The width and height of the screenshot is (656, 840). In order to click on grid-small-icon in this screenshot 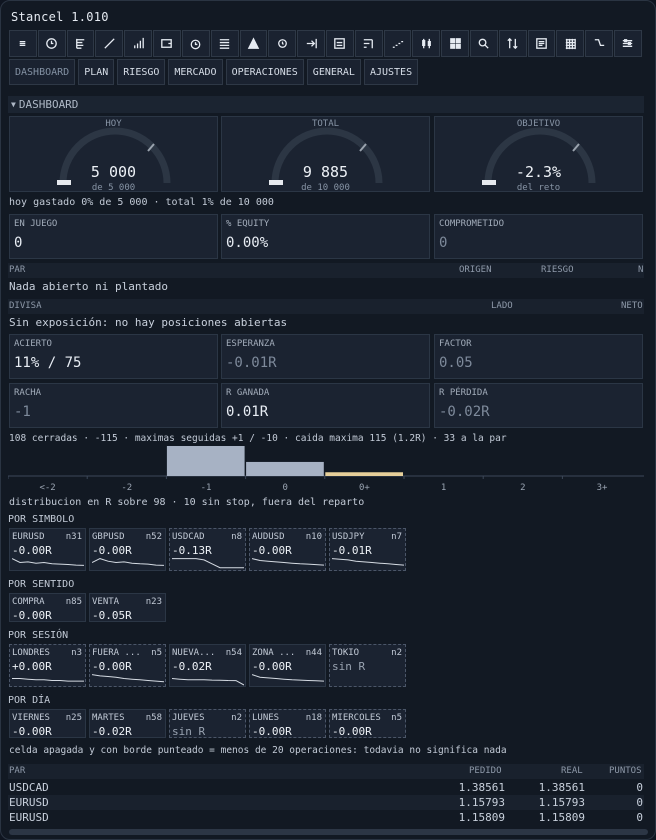, I will do `click(570, 44)`.